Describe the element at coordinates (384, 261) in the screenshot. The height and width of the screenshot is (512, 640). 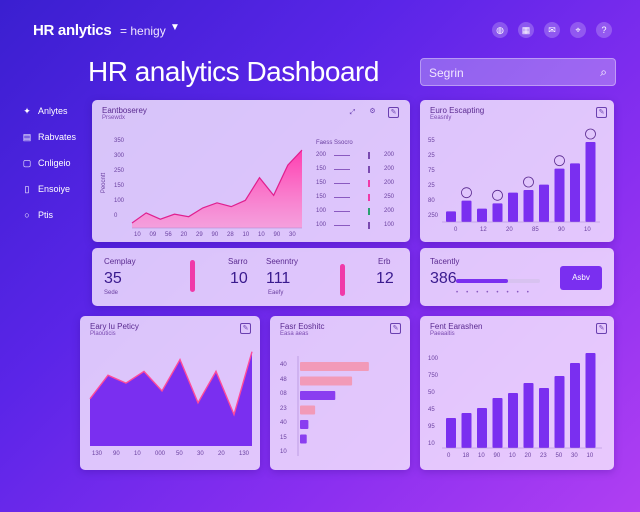
I see `kpi-label: Erb` at that location.